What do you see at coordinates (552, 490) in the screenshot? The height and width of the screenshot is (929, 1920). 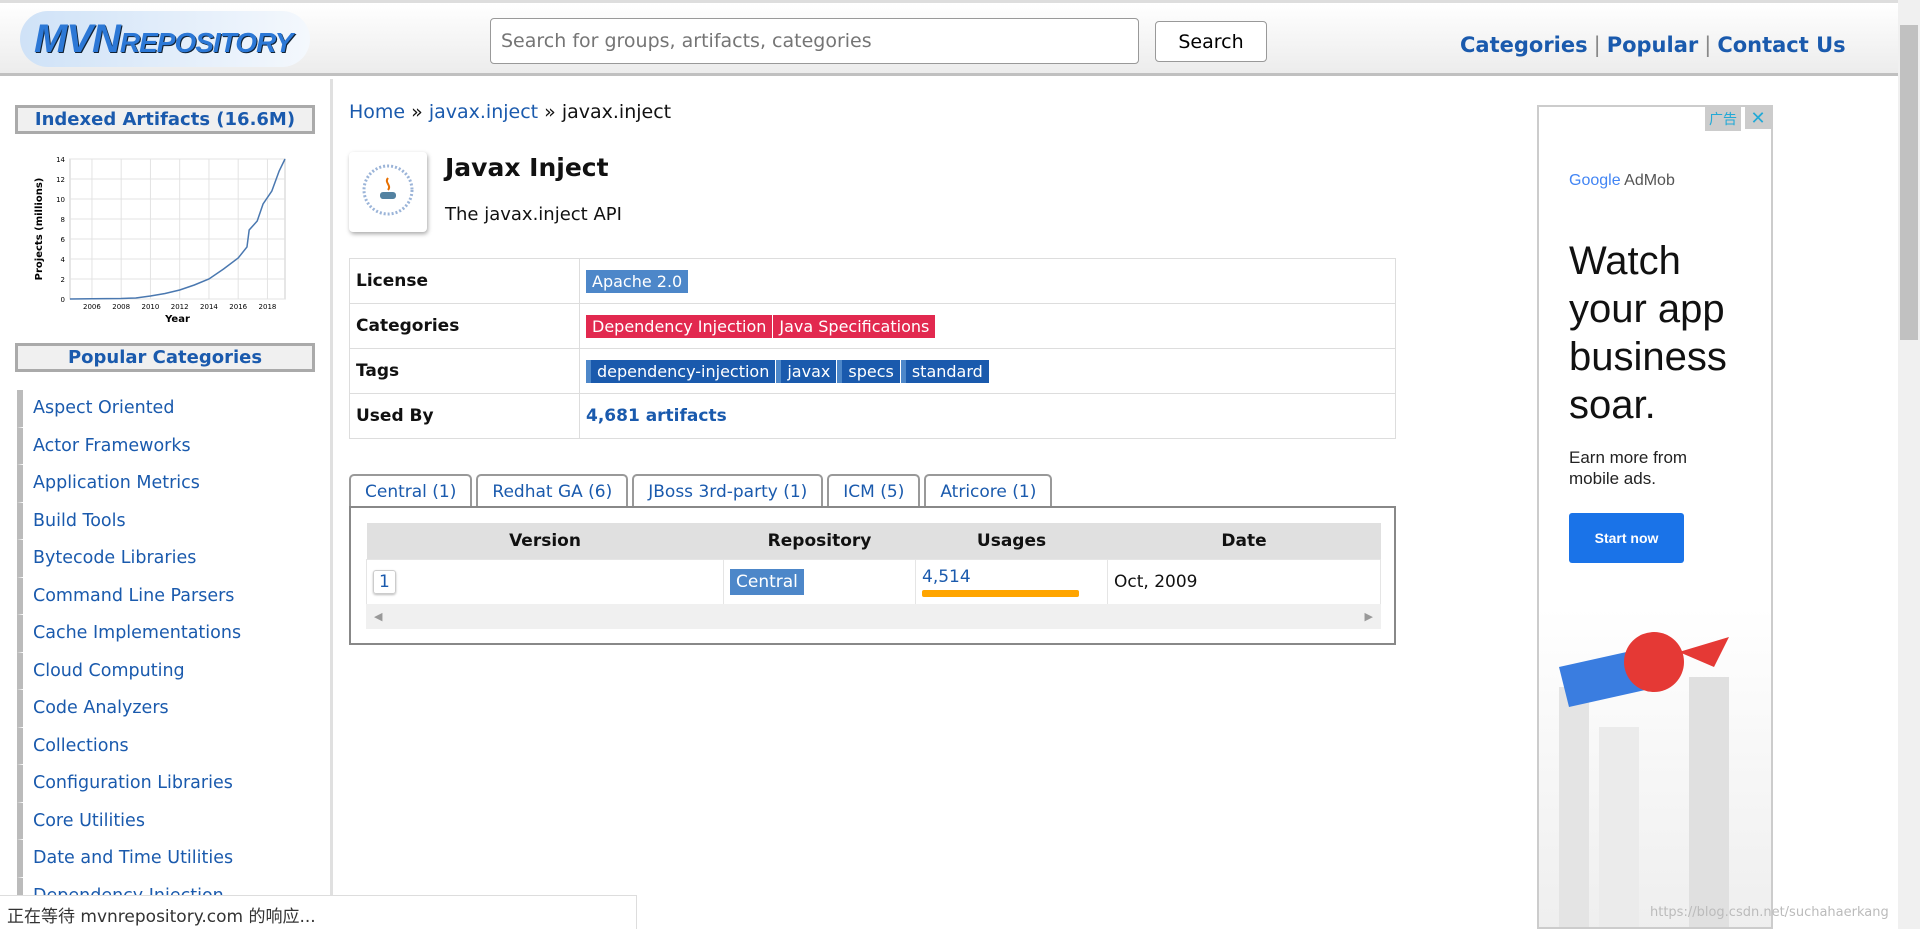 I see `tab-redhat-ga: Redhat GA (6)` at bounding box center [552, 490].